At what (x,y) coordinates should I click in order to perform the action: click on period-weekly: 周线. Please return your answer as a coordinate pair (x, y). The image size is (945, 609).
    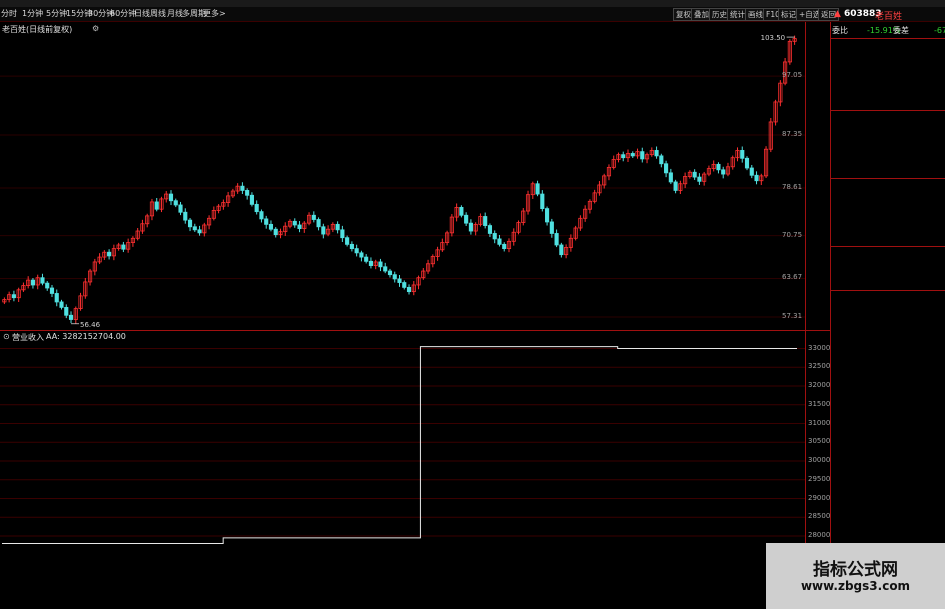
    Looking at the image, I should click on (158, 13).